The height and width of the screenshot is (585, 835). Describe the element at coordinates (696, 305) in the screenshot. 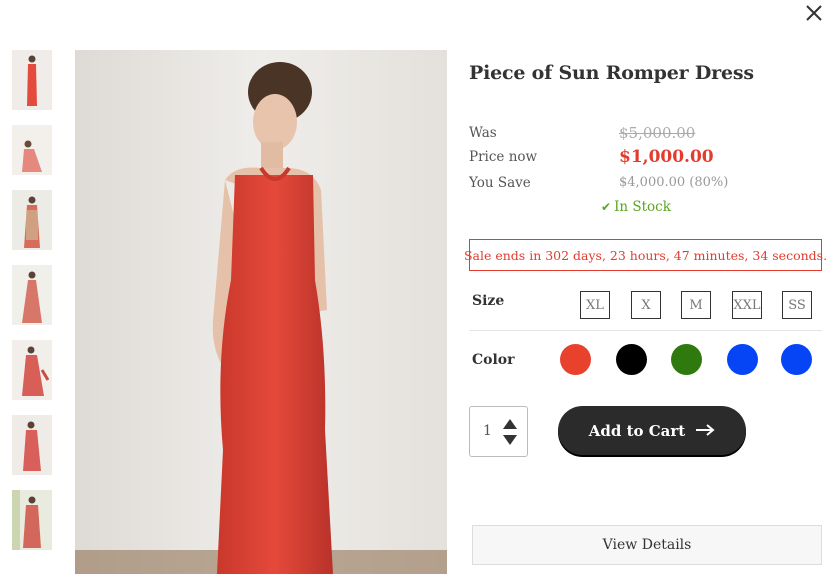

I see `size-option-m: M` at that location.